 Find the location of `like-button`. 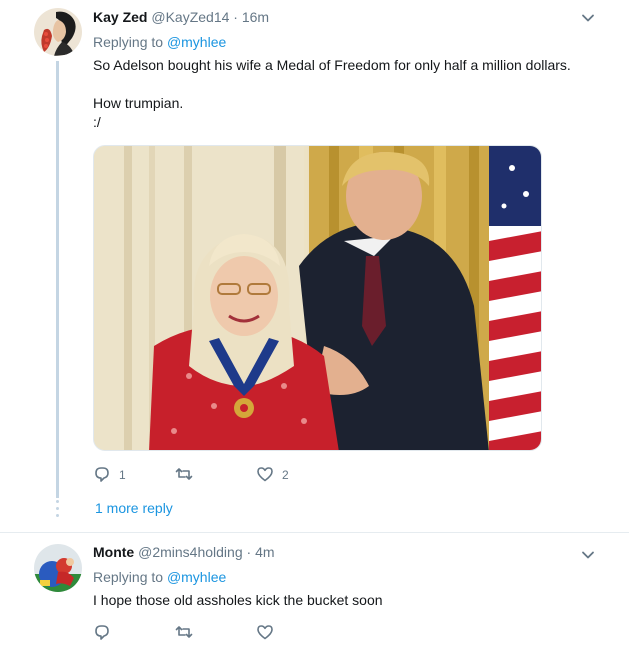

like-button is located at coordinates (269, 633).